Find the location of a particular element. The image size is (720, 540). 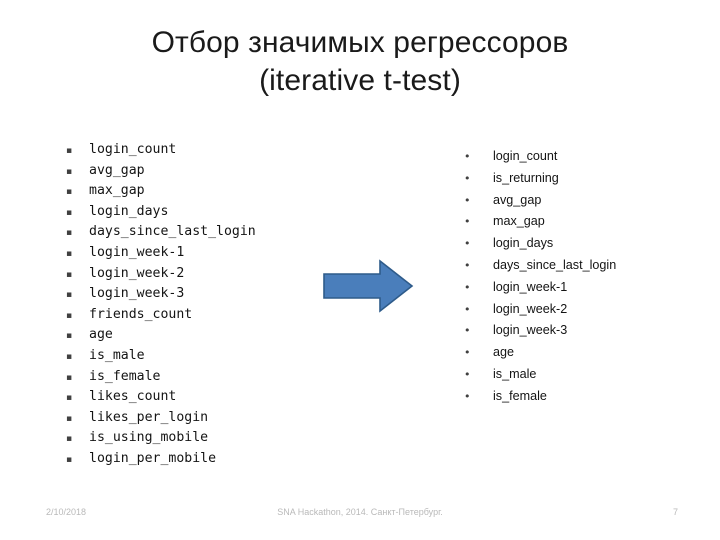

list-item: ▪ days_since_last_login is located at coordinates (183, 232).